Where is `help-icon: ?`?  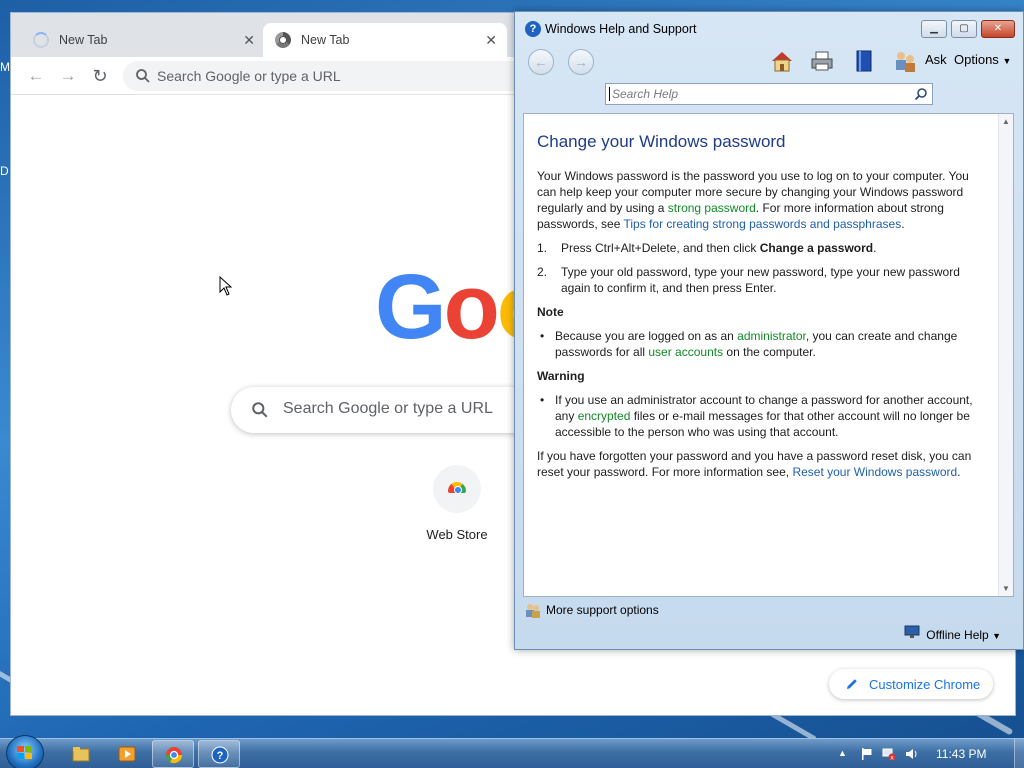
help-icon: ? is located at coordinates (220, 755).